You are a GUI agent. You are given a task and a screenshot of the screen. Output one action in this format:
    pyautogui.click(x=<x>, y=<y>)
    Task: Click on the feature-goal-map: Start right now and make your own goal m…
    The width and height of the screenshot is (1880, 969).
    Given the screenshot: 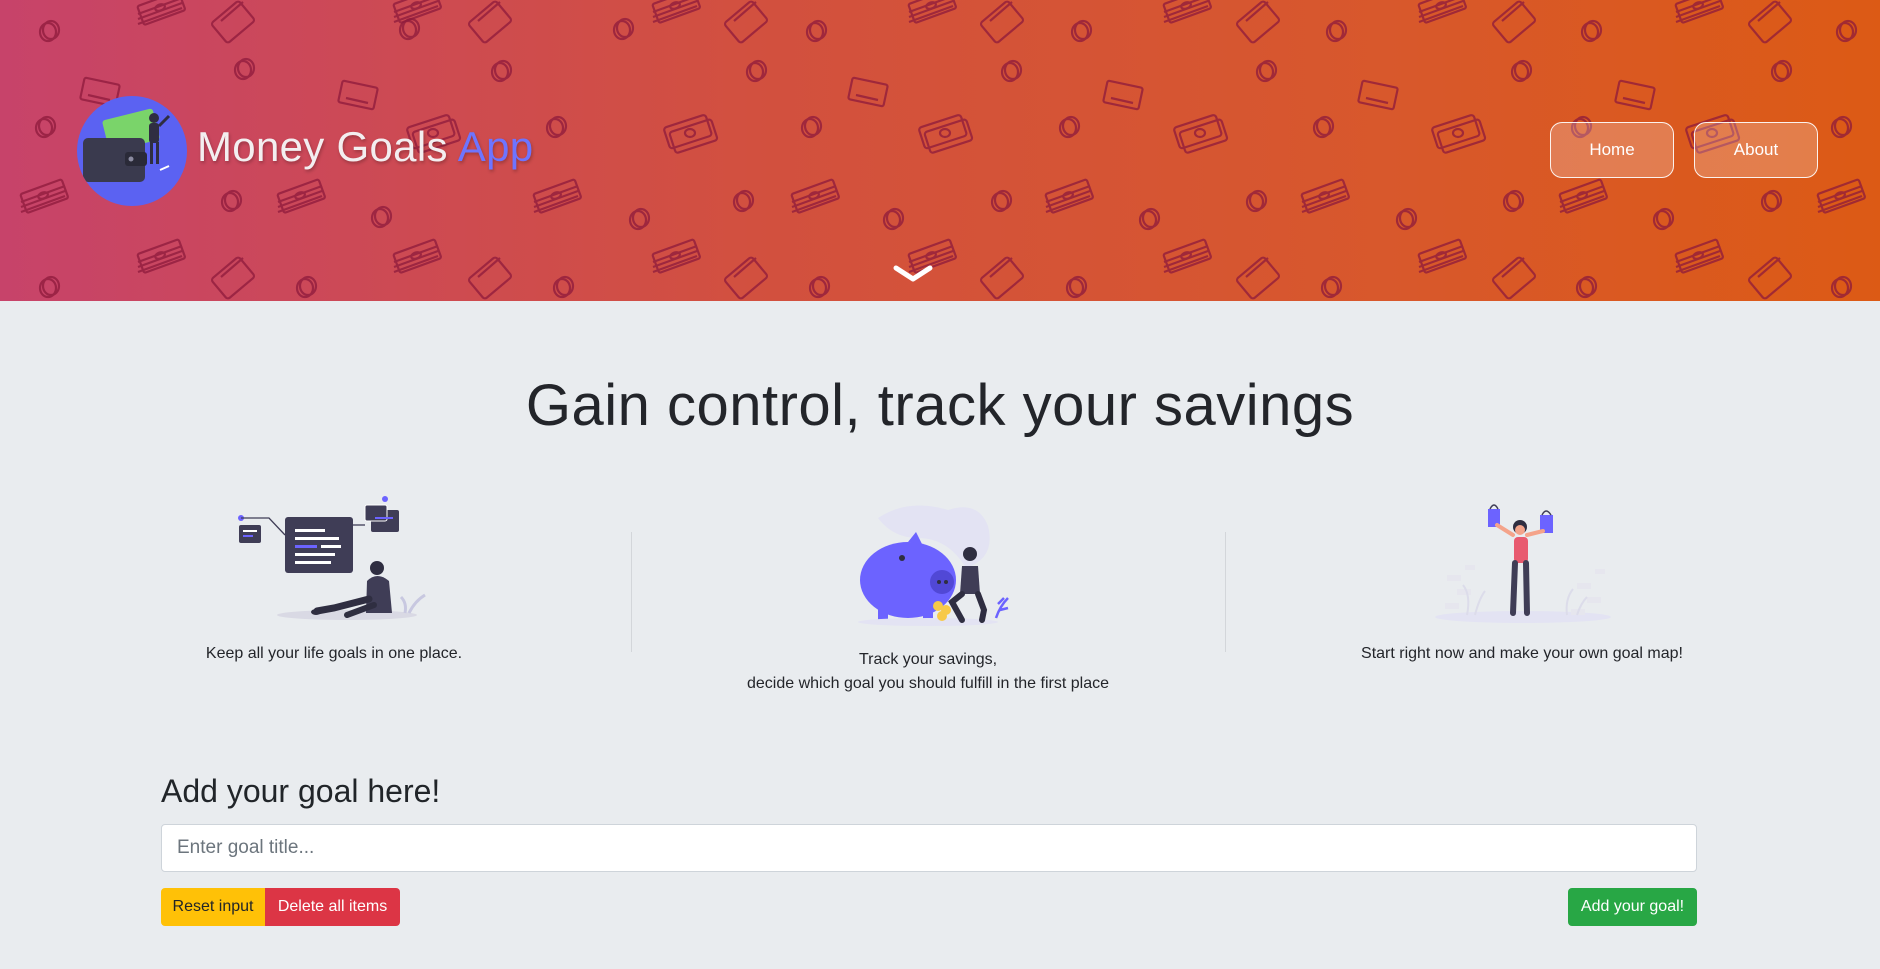 What is the action you would take?
    pyautogui.click(x=1522, y=580)
    